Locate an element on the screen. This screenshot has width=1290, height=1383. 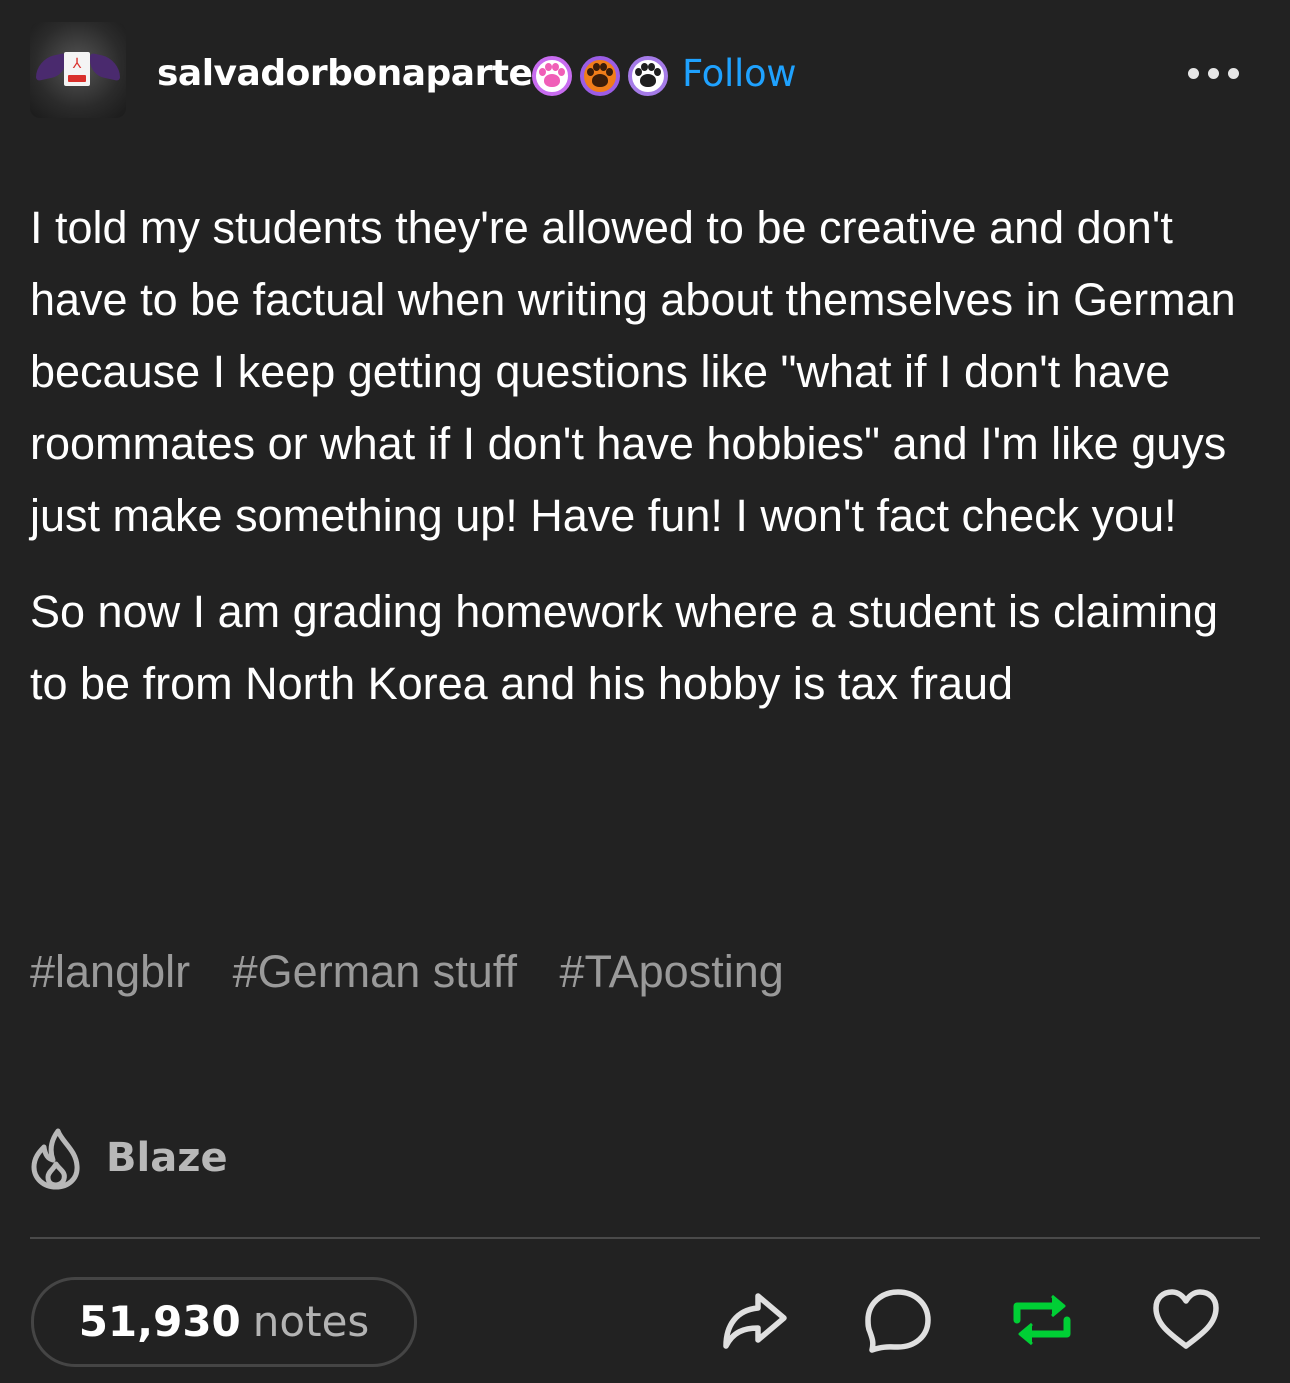
like-button is located at coordinates (1186, 1320).